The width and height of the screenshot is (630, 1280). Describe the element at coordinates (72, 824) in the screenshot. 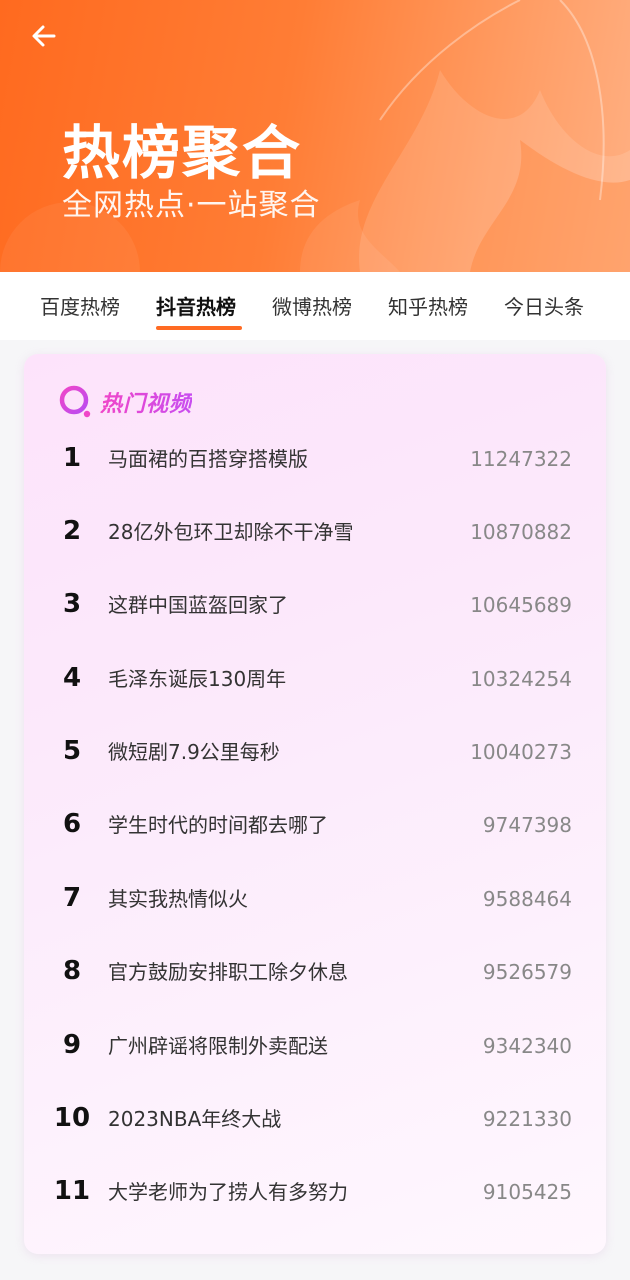

I see `rank-number: 6` at that location.